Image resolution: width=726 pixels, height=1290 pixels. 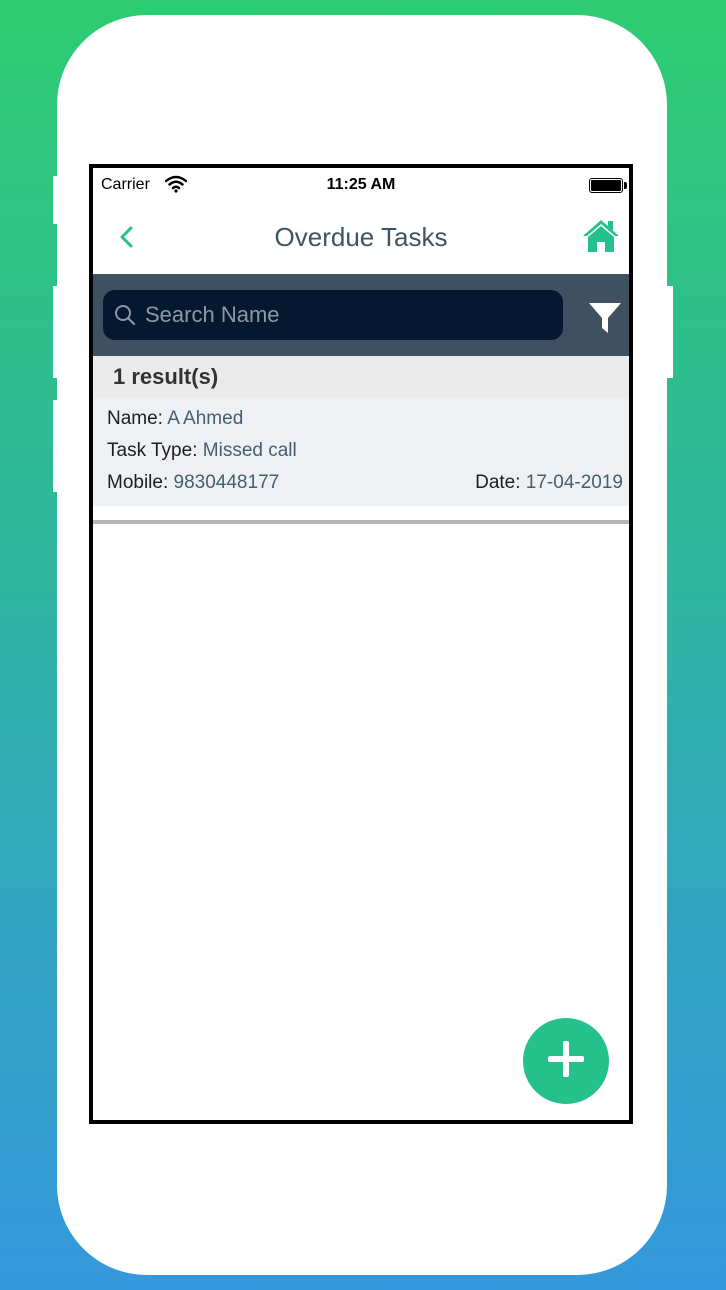 What do you see at coordinates (625, 185) in the screenshot?
I see `battery-tip` at bounding box center [625, 185].